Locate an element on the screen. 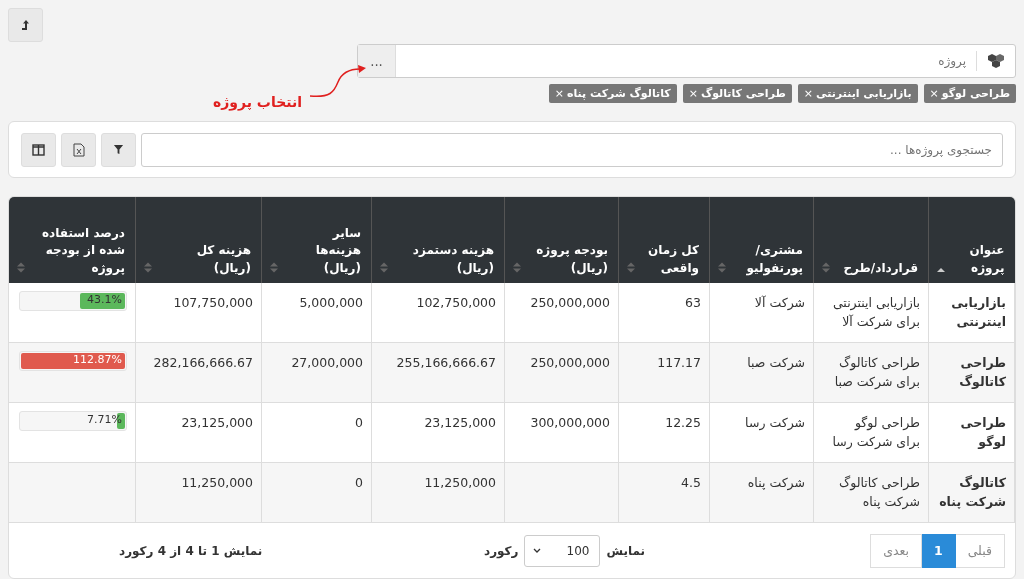  columns-button is located at coordinates (38, 149).